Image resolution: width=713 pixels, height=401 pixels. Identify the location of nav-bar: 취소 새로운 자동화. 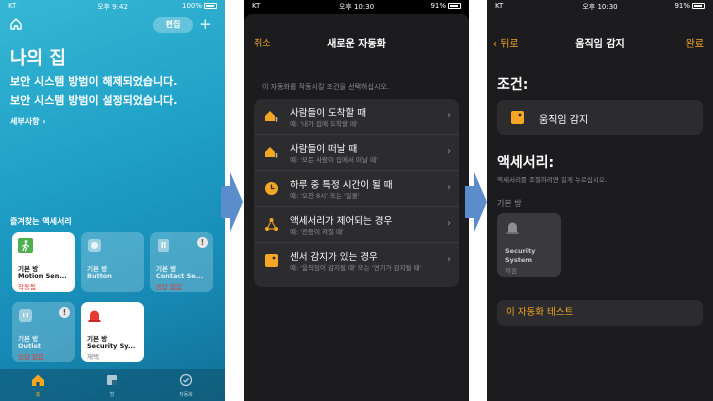
(356, 43).